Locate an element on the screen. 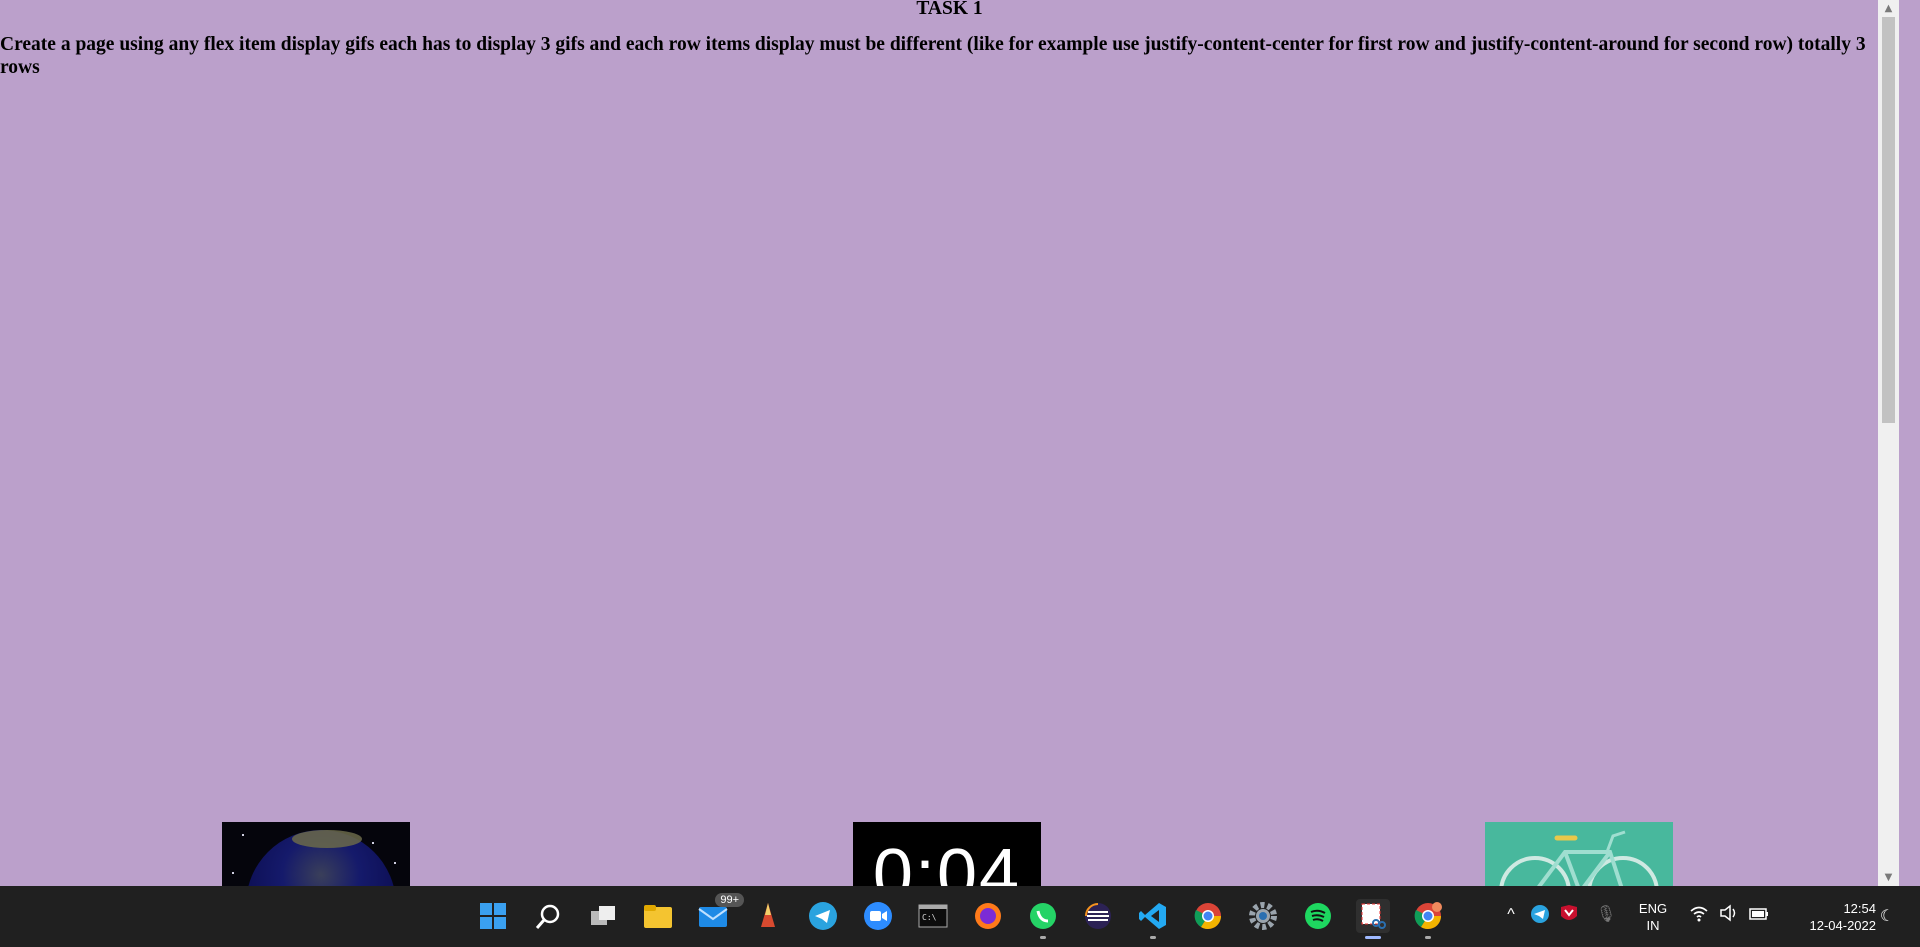 The height and width of the screenshot is (947, 1920). start-icon is located at coordinates (493, 916).